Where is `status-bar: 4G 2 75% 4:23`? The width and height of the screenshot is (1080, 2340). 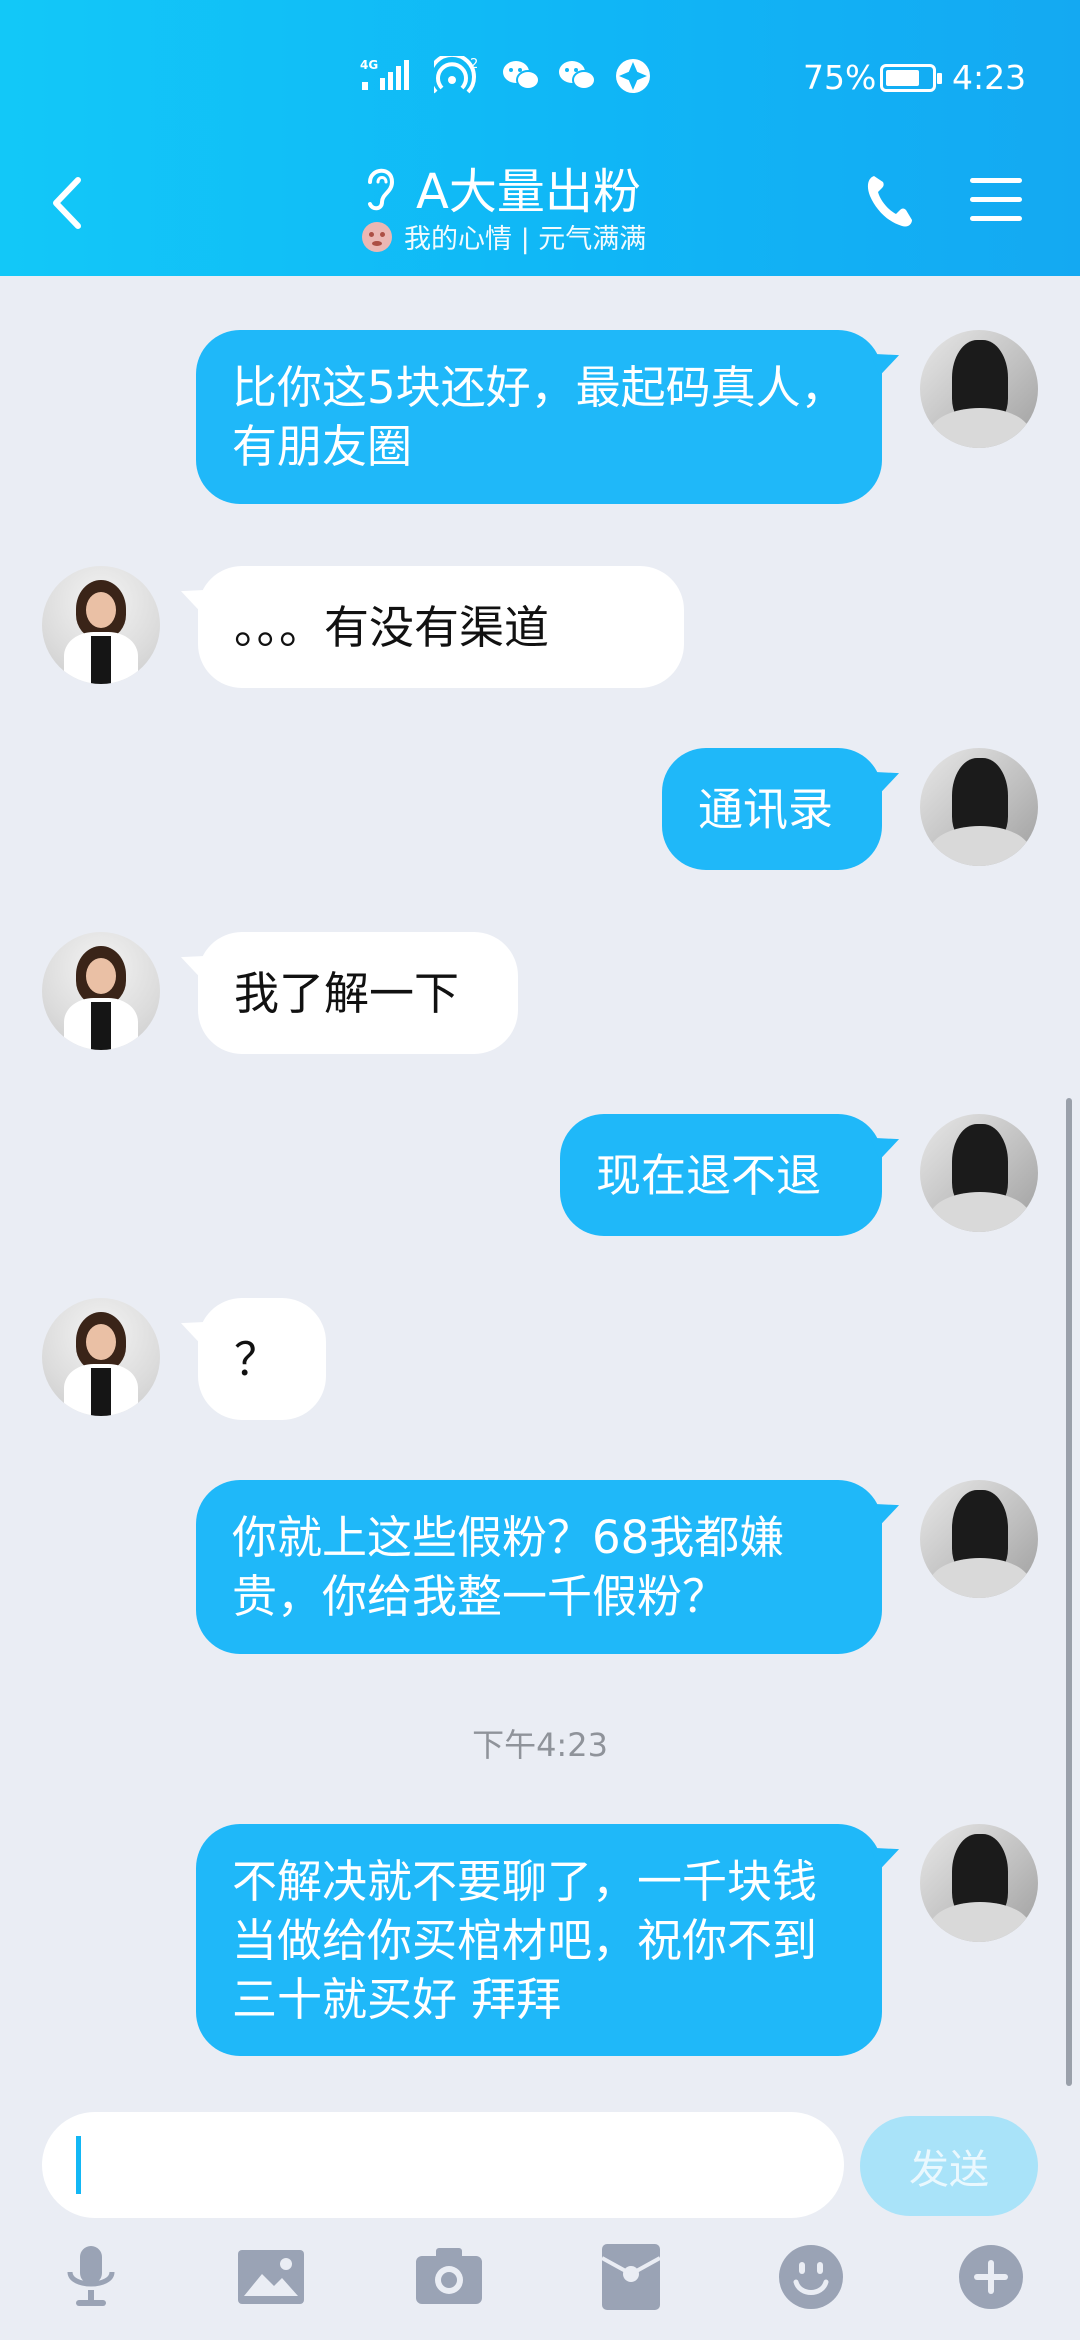 status-bar: 4G 2 75% 4:23 is located at coordinates (540, 75).